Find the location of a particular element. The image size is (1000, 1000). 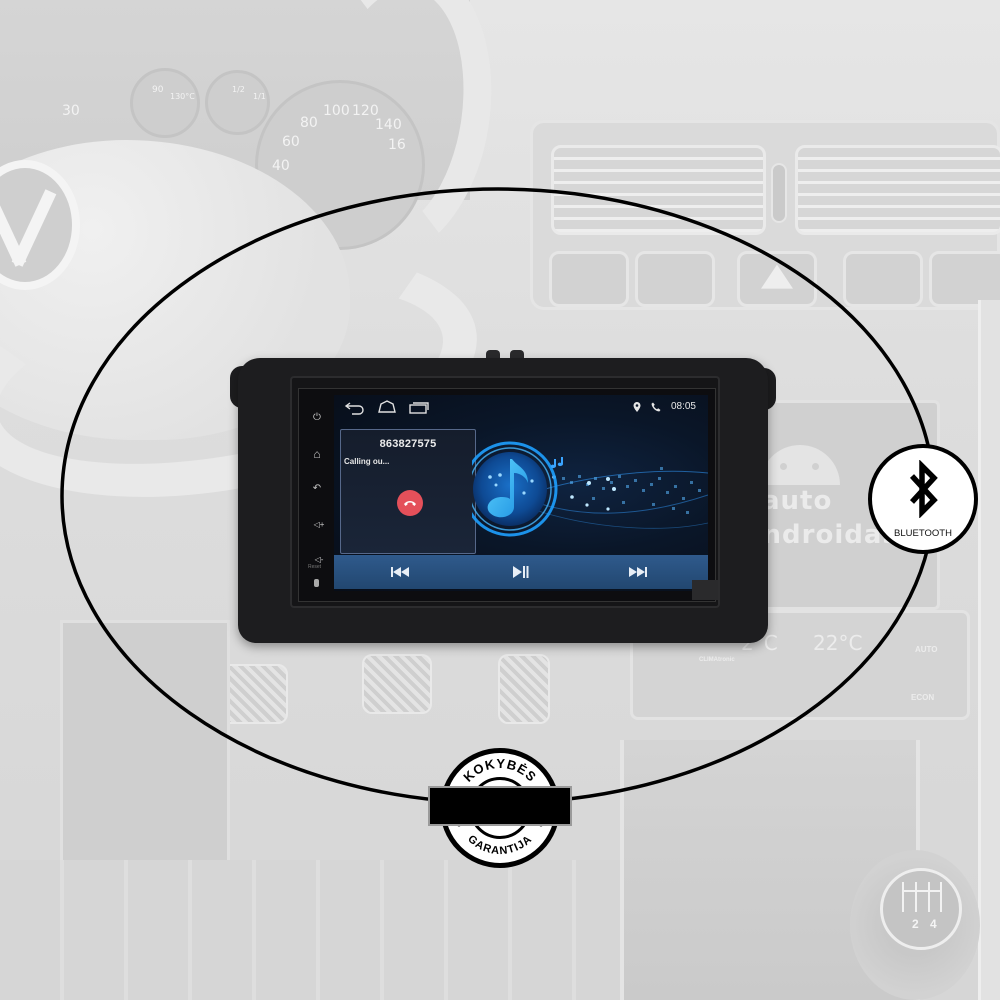

previous-track-icon is located at coordinates (400, 572).